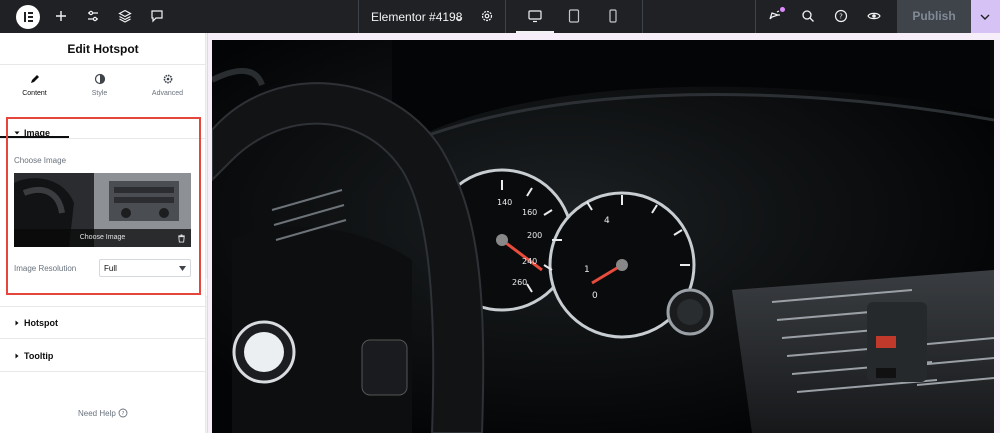  I want to click on question-circle-icon: ?, so click(123, 413).